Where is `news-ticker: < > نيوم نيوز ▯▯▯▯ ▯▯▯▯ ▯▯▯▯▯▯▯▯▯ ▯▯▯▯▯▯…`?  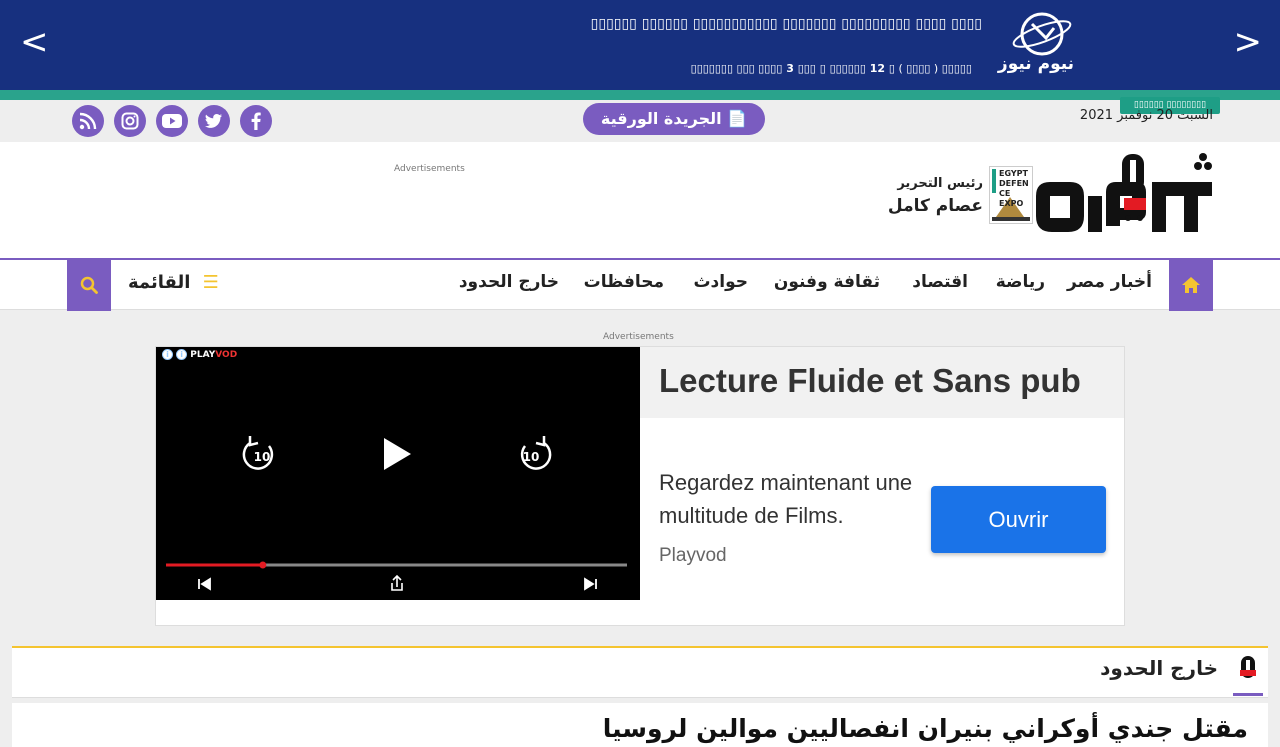 news-ticker: < > نيوم نيوز ▯▯▯▯ ▯▯▯▯ ▯▯▯▯▯▯▯▯▯ ▯▯▯▯▯▯… is located at coordinates (640, 45).